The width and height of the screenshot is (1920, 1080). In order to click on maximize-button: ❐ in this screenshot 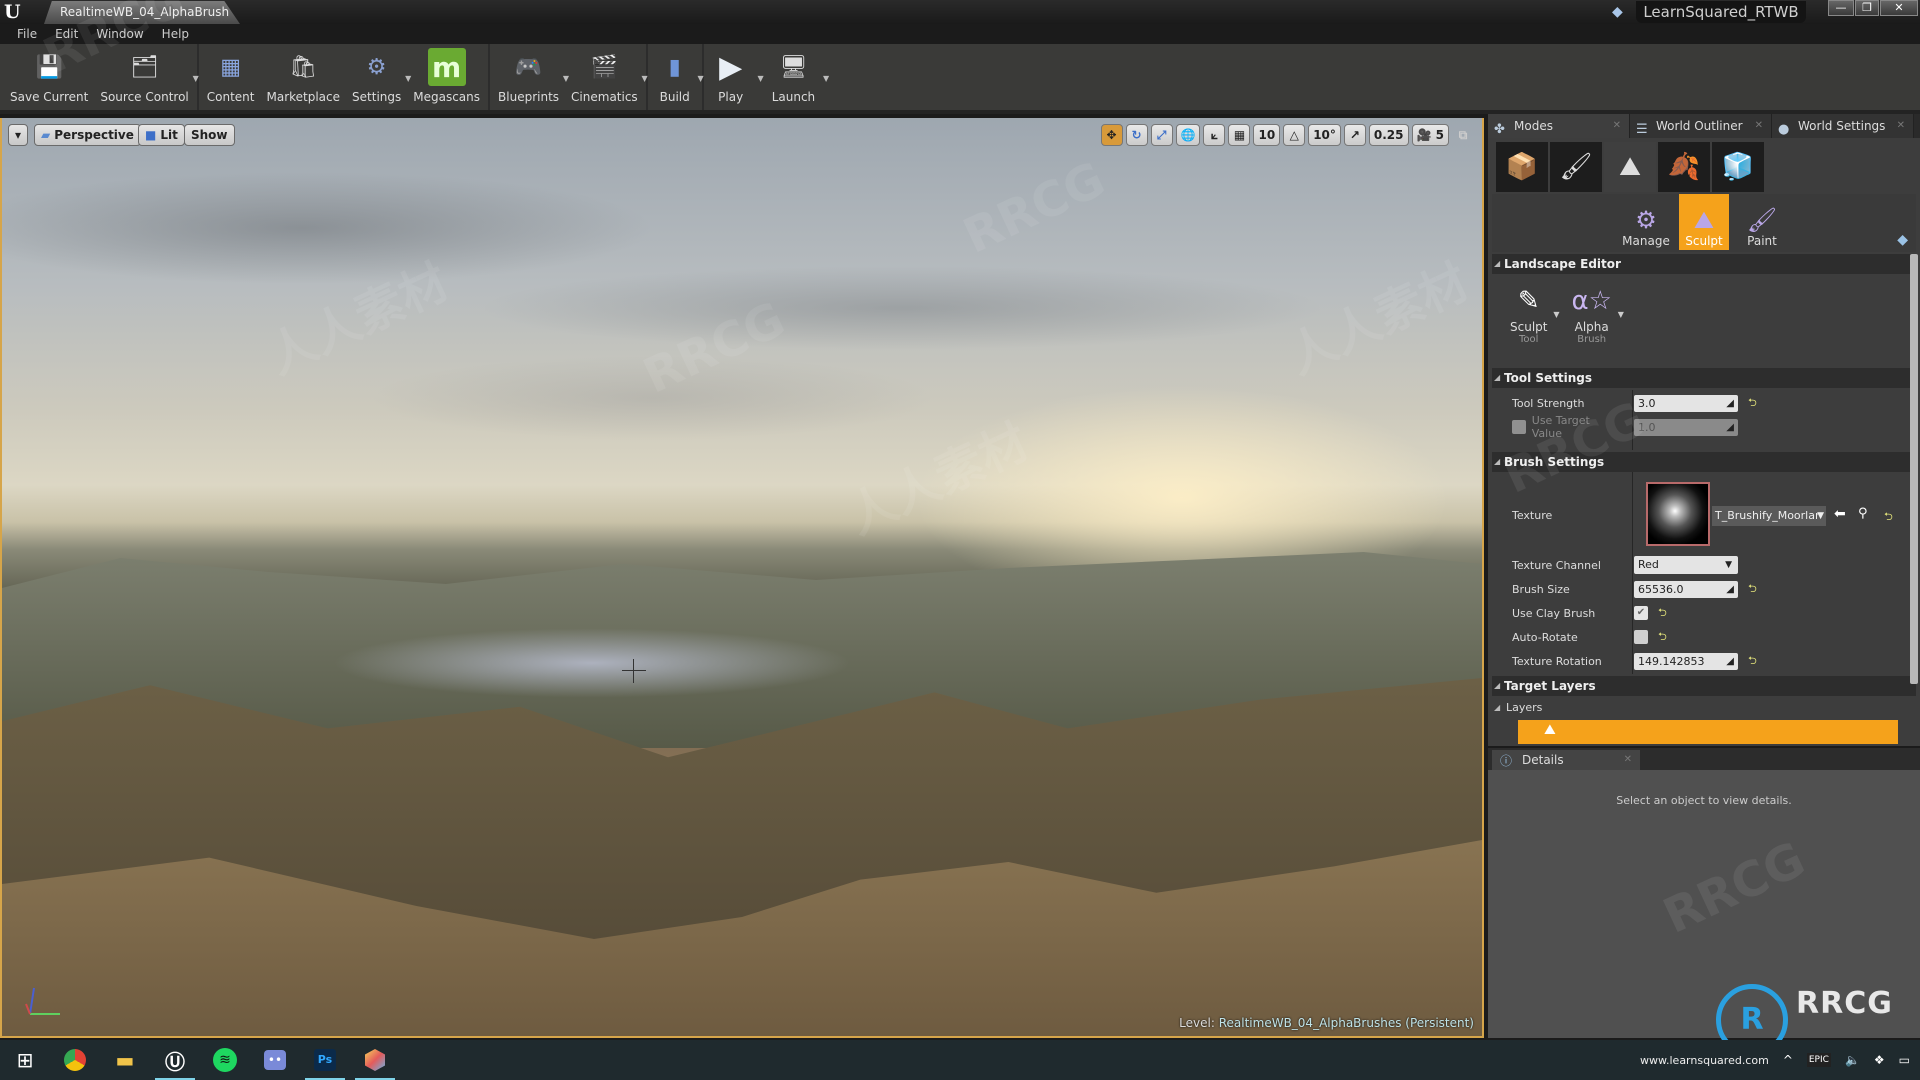, I will do `click(1867, 8)`.